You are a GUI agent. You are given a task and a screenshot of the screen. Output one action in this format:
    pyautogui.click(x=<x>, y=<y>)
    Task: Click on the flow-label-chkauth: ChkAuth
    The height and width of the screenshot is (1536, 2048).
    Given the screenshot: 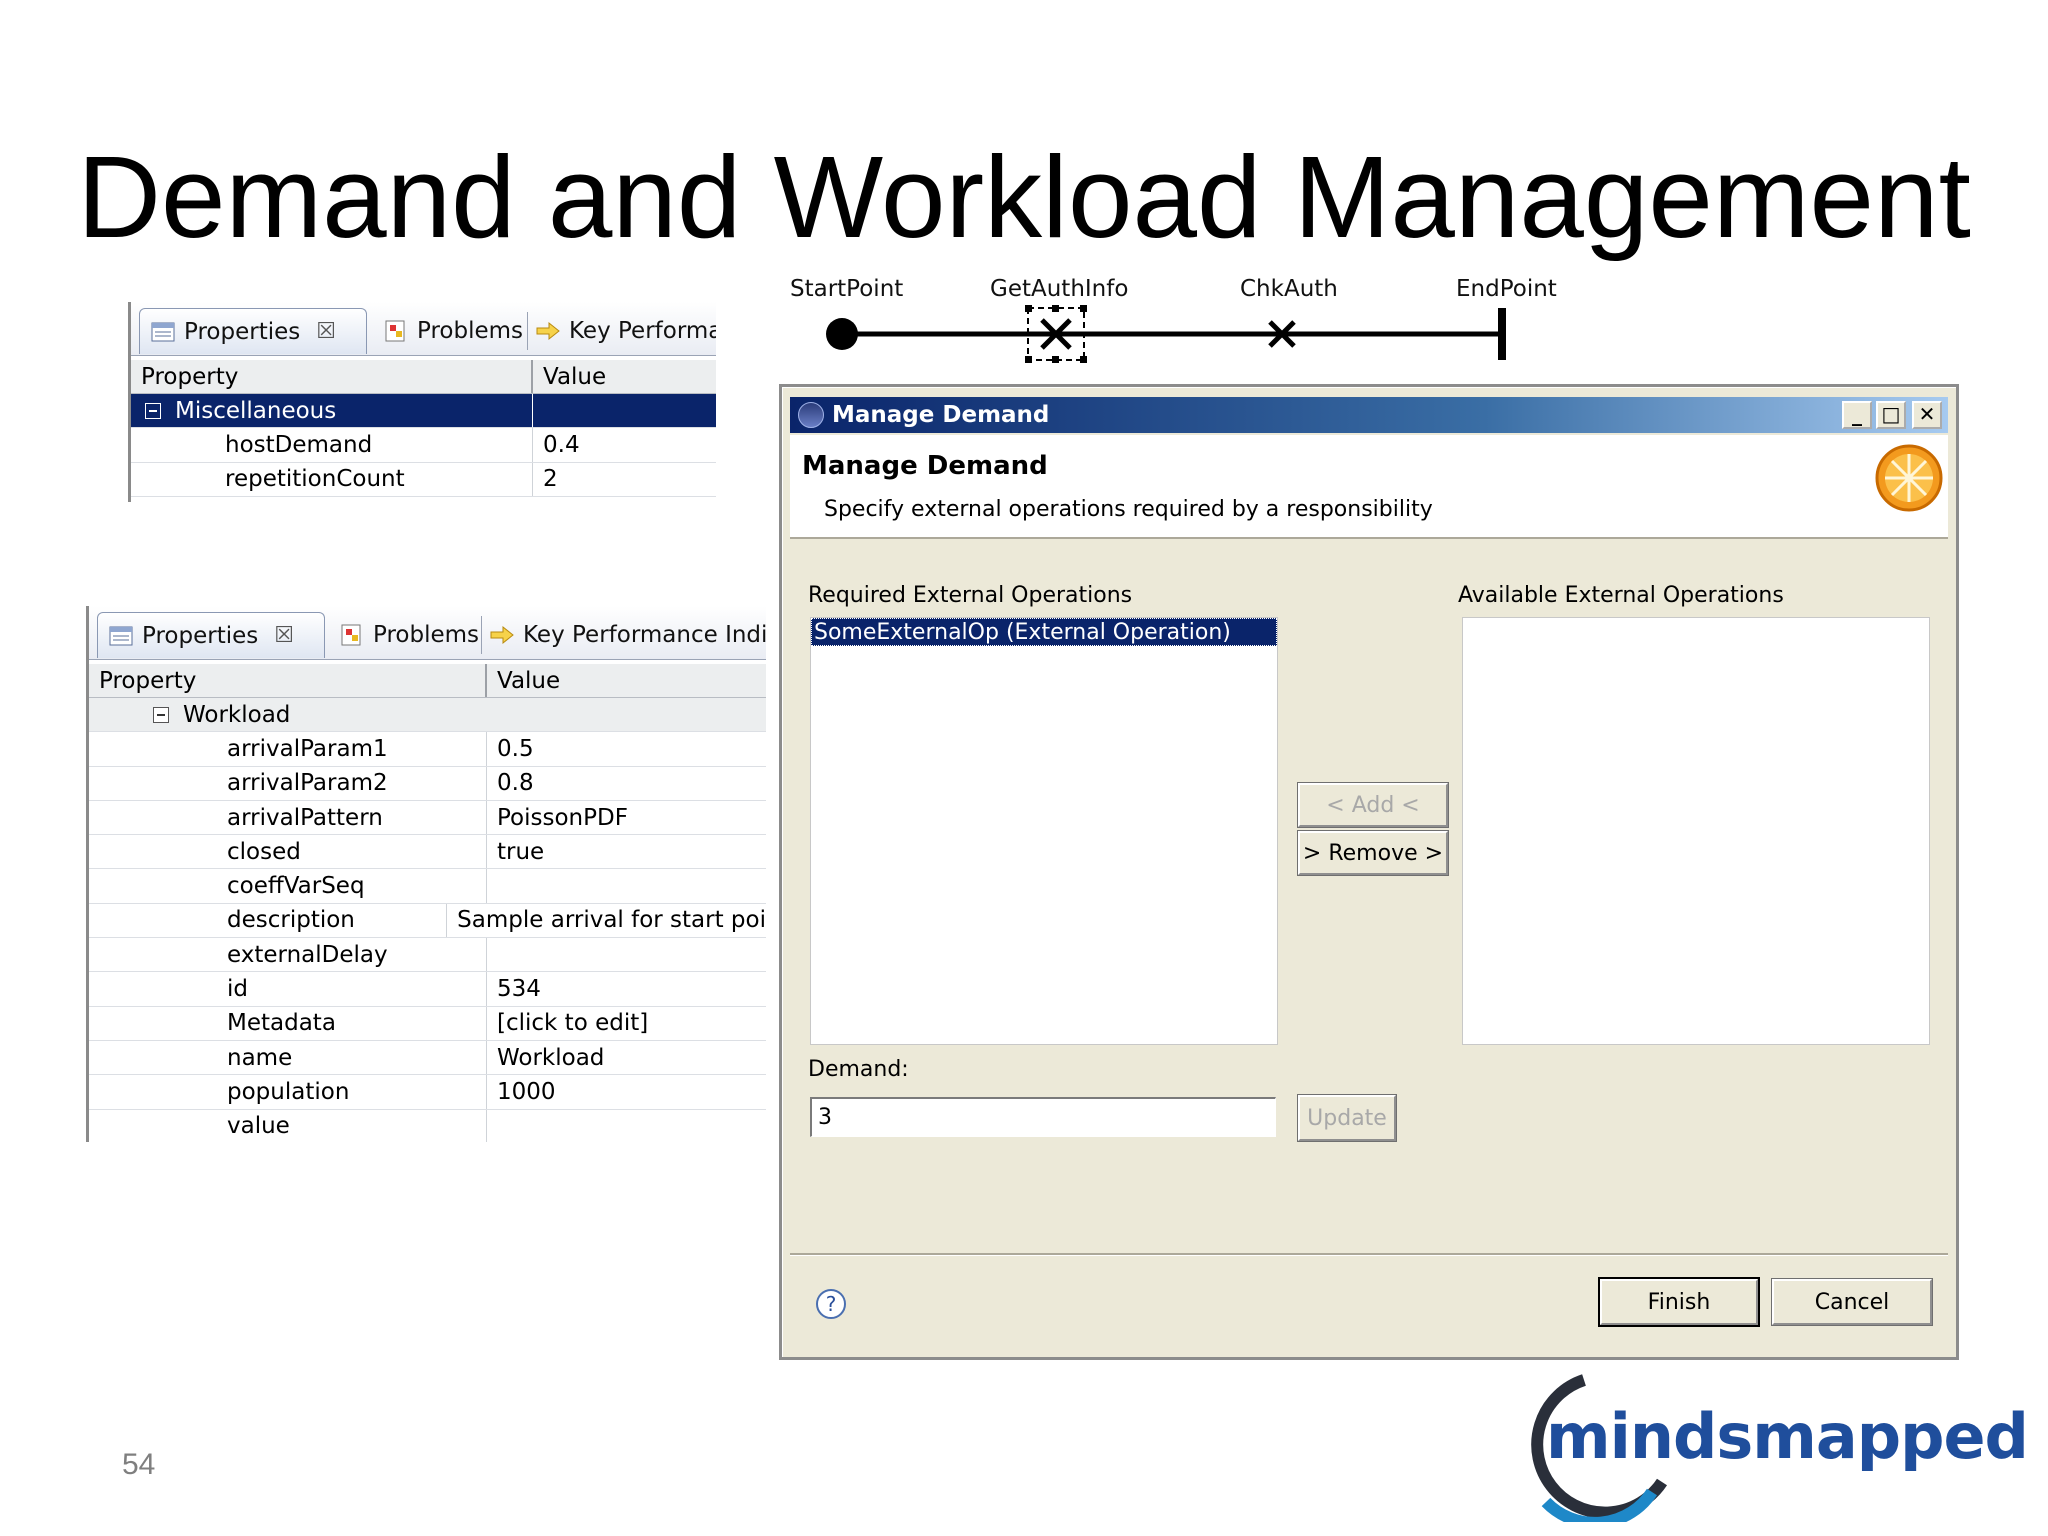 What is the action you would take?
    pyautogui.click(x=1289, y=289)
    